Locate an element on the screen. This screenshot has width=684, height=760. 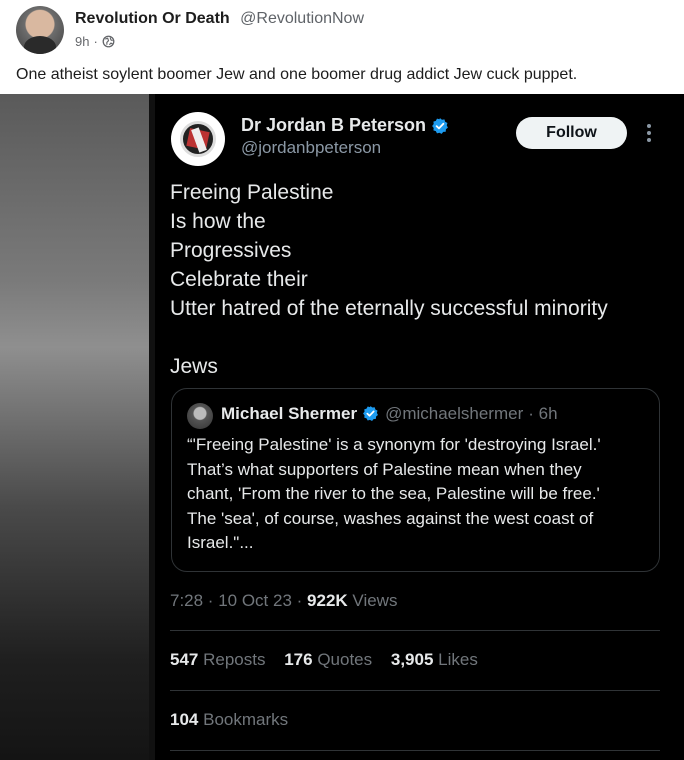
views-label: Views is located at coordinates (375, 600).